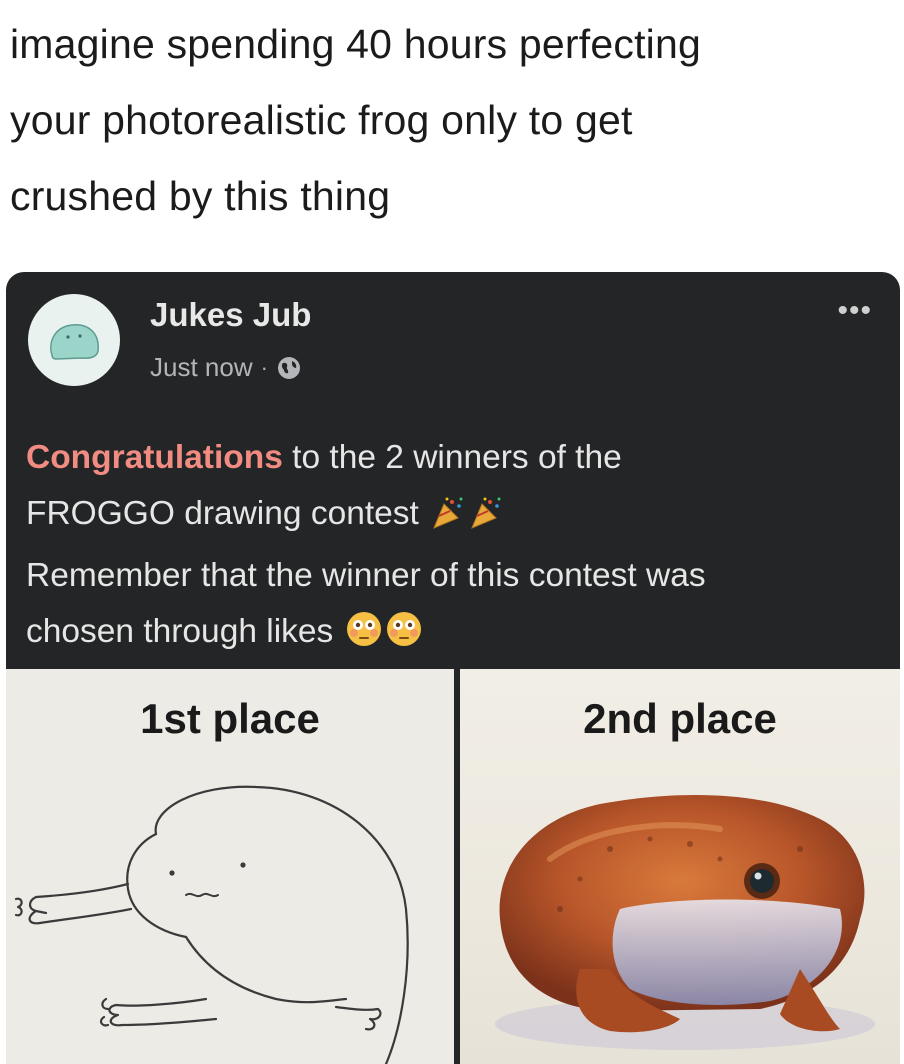  Describe the element at coordinates (680, 718) in the screenshot. I see `second-place-label: 2nd place` at that location.